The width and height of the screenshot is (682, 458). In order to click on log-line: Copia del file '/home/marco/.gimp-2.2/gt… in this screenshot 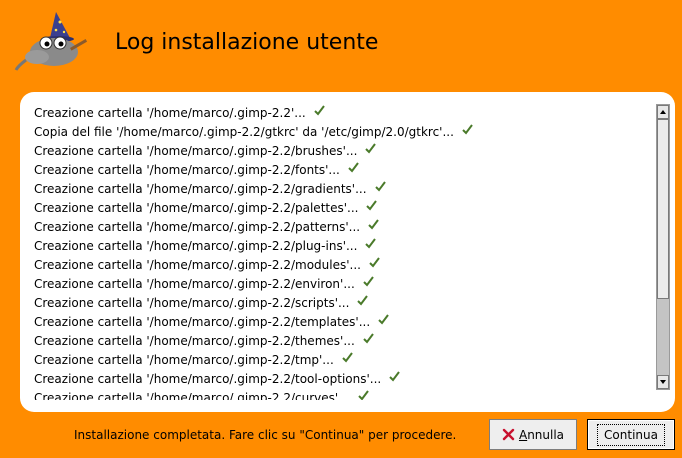, I will do `click(344, 132)`.